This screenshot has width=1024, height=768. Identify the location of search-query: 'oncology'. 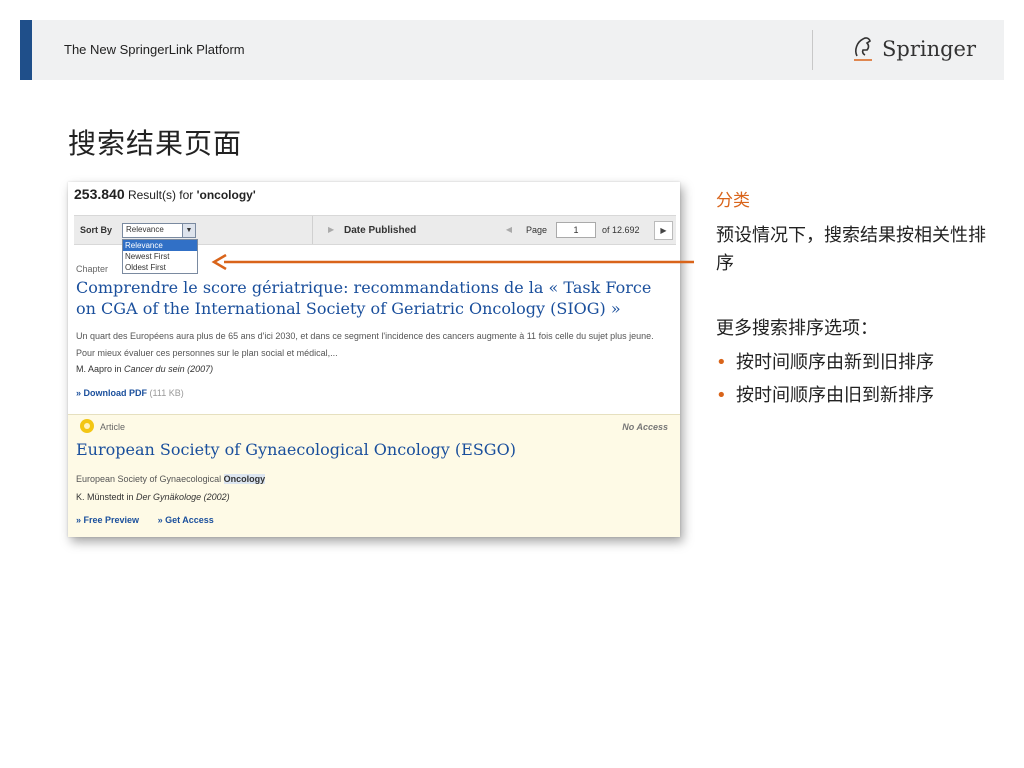
(226, 195).